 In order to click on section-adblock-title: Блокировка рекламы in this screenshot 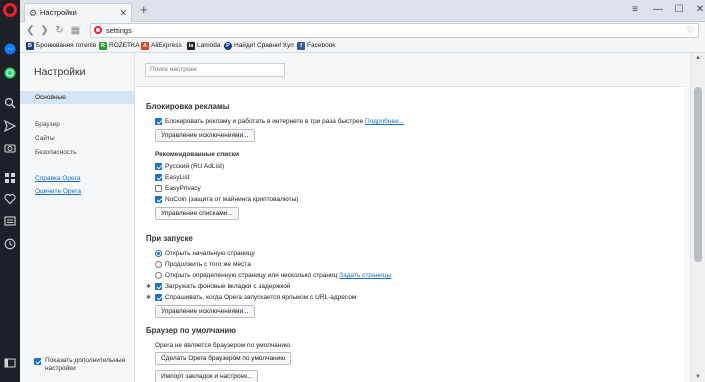, I will do `click(188, 106)`.